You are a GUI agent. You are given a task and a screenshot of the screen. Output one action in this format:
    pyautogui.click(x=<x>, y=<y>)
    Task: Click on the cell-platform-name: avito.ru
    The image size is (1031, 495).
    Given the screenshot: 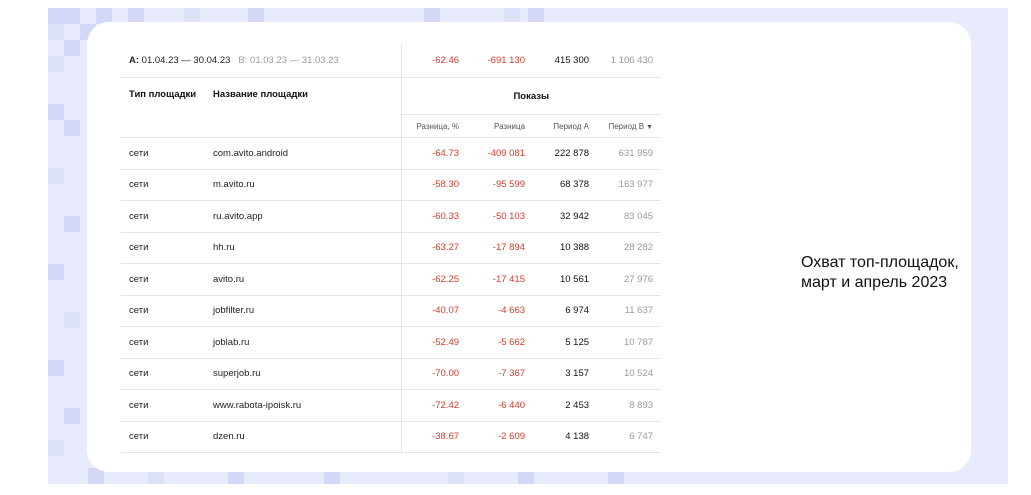 What is the action you would take?
    pyautogui.click(x=303, y=279)
    